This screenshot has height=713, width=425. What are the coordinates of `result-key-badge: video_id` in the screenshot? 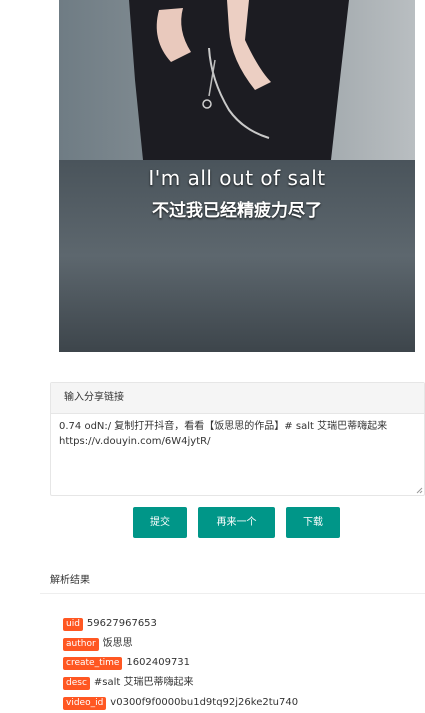 It's located at (85, 703).